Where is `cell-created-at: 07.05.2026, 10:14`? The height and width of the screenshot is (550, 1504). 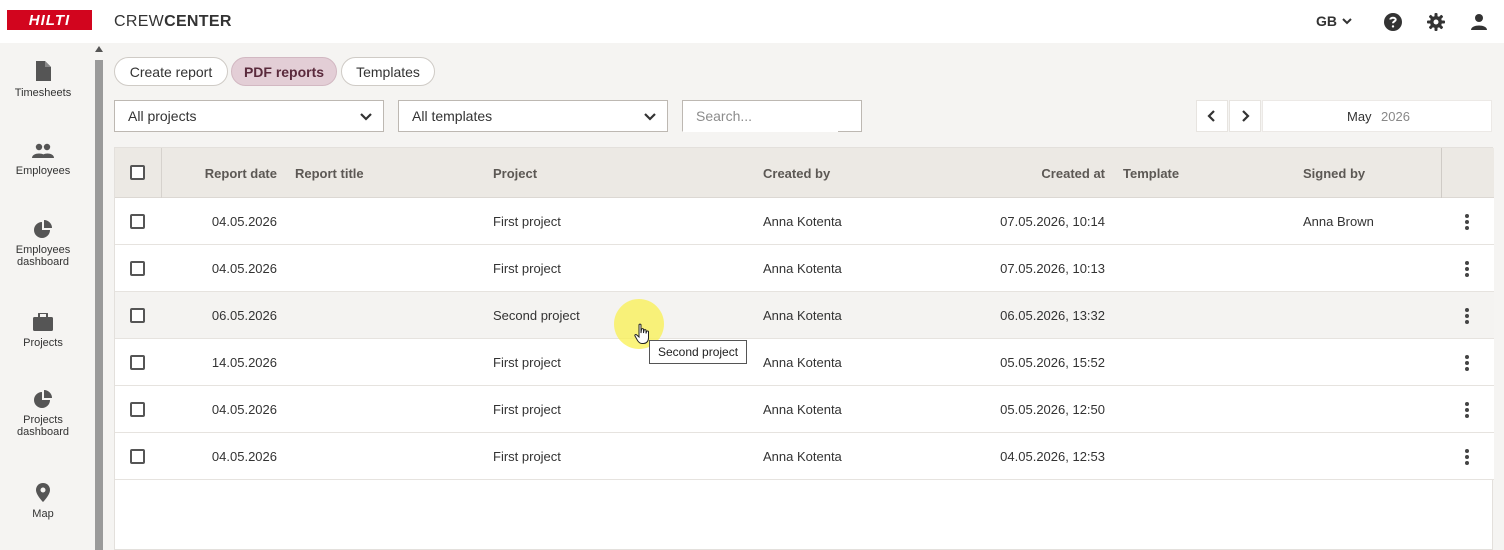
cell-created-at: 07.05.2026, 10:14 is located at coordinates (1052, 221).